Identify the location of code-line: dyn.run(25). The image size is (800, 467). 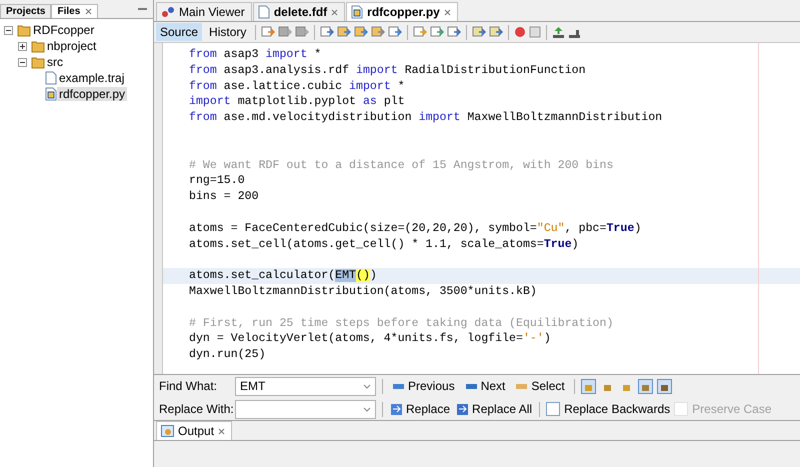
(227, 355).